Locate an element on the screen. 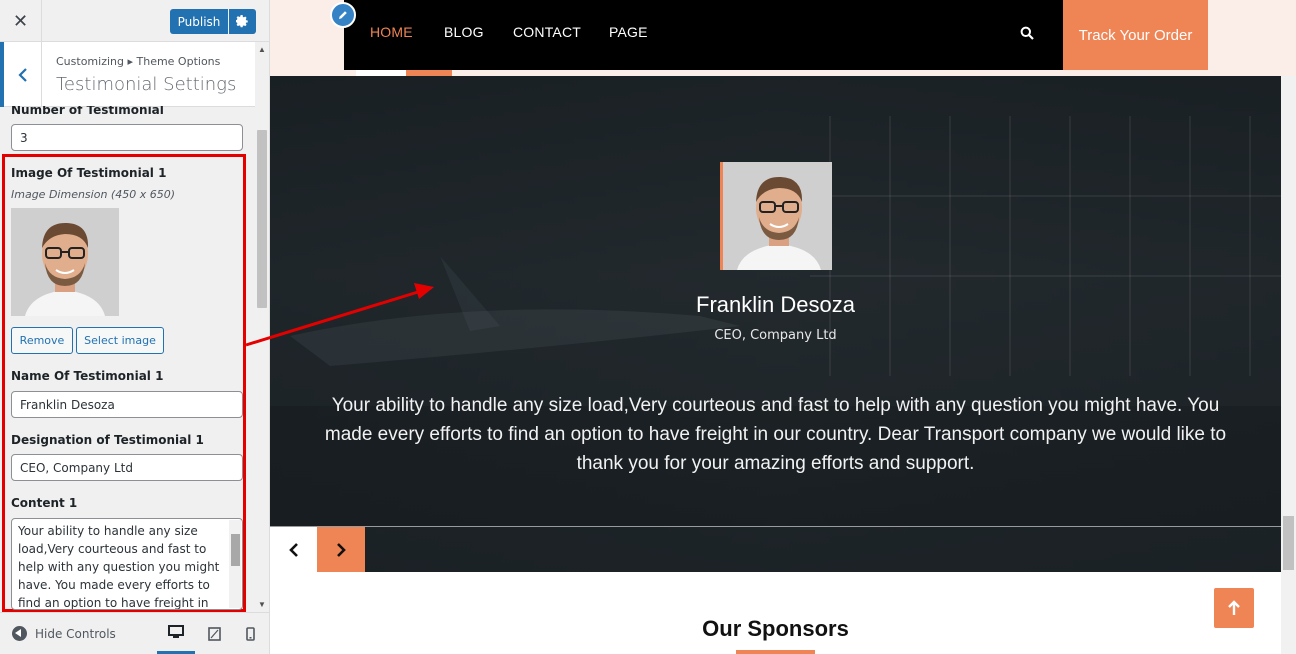 This screenshot has width=1296, height=654. tablet-preview-button is located at coordinates (214, 633).